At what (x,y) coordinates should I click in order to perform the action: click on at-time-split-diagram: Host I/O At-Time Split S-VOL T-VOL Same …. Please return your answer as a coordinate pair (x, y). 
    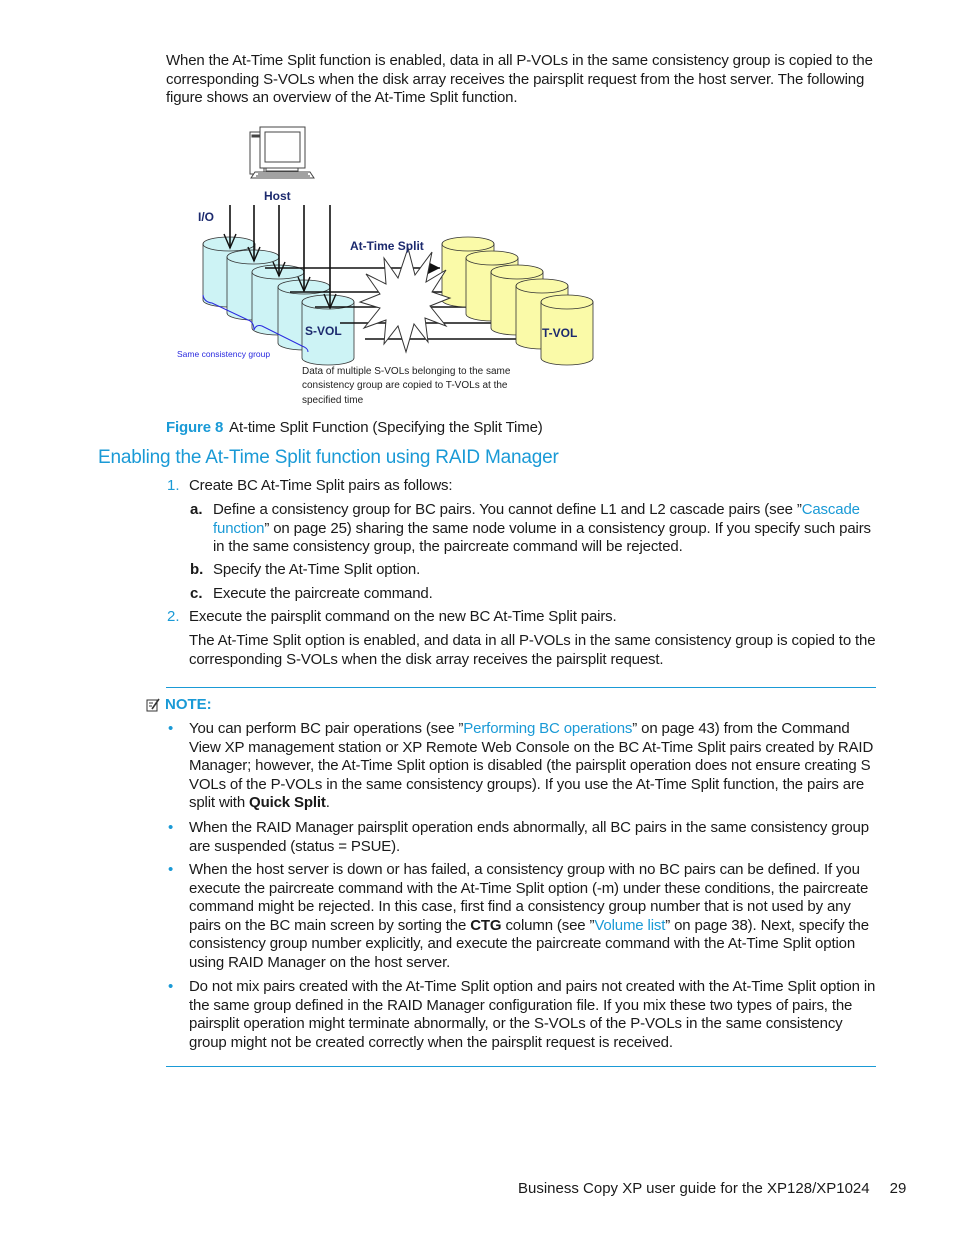
    Looking at the image, I should click on (385, 266).